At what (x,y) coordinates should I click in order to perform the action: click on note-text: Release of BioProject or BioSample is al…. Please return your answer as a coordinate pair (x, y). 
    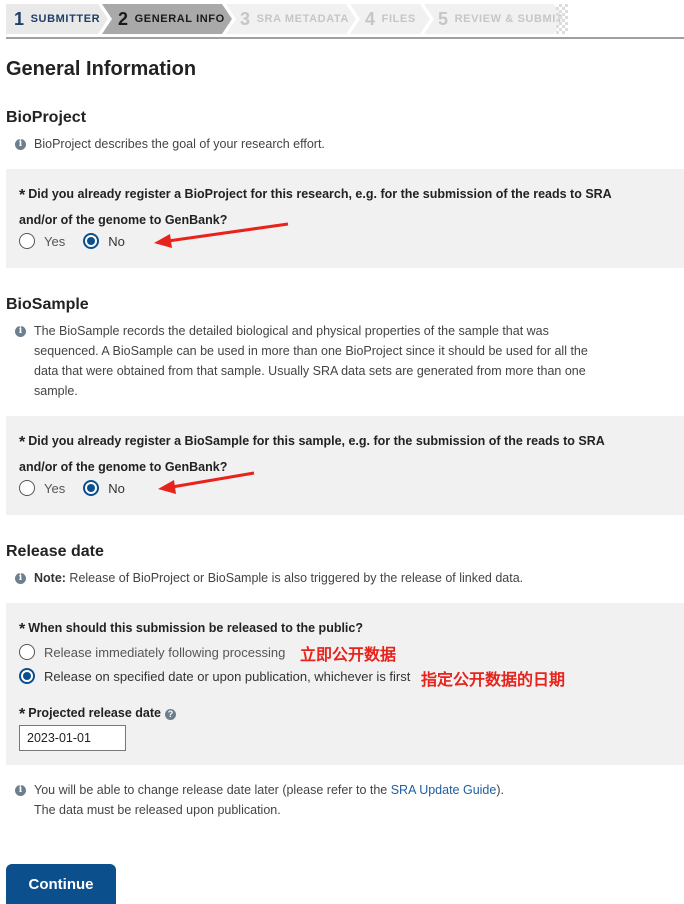
    Looking at the image, I should click on (294, 578).